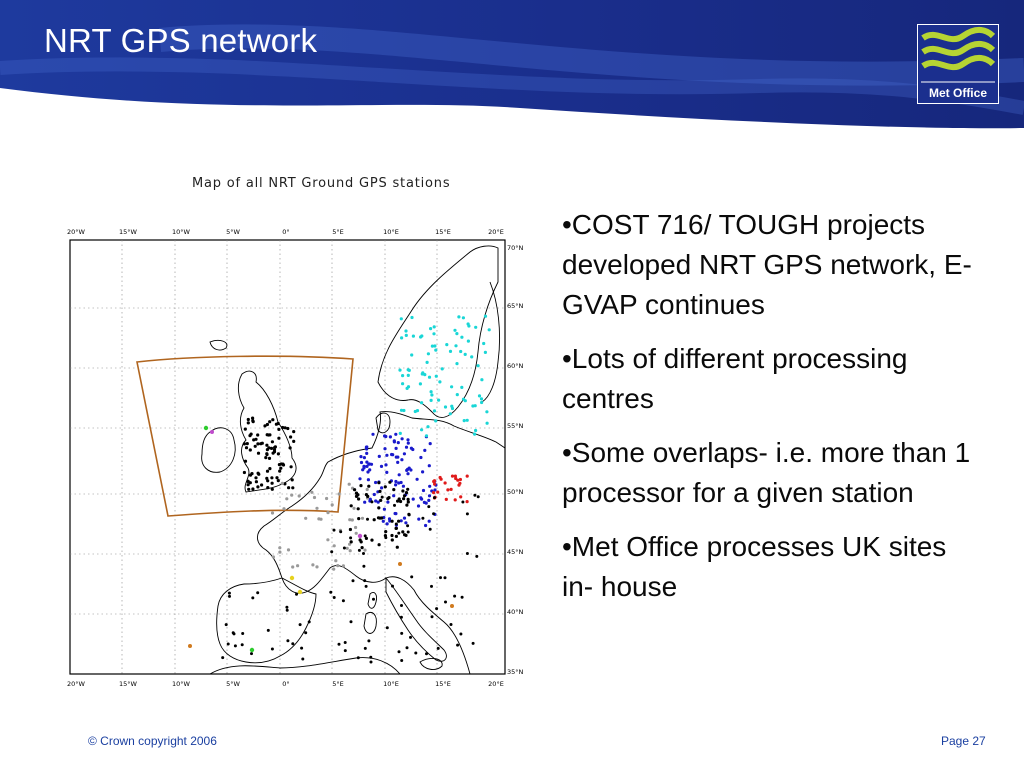  What do you see at coordinates (443, 684) in the screenshot?
I see `lon-label-bottom: 15°E` at bounding box center [443, 684].